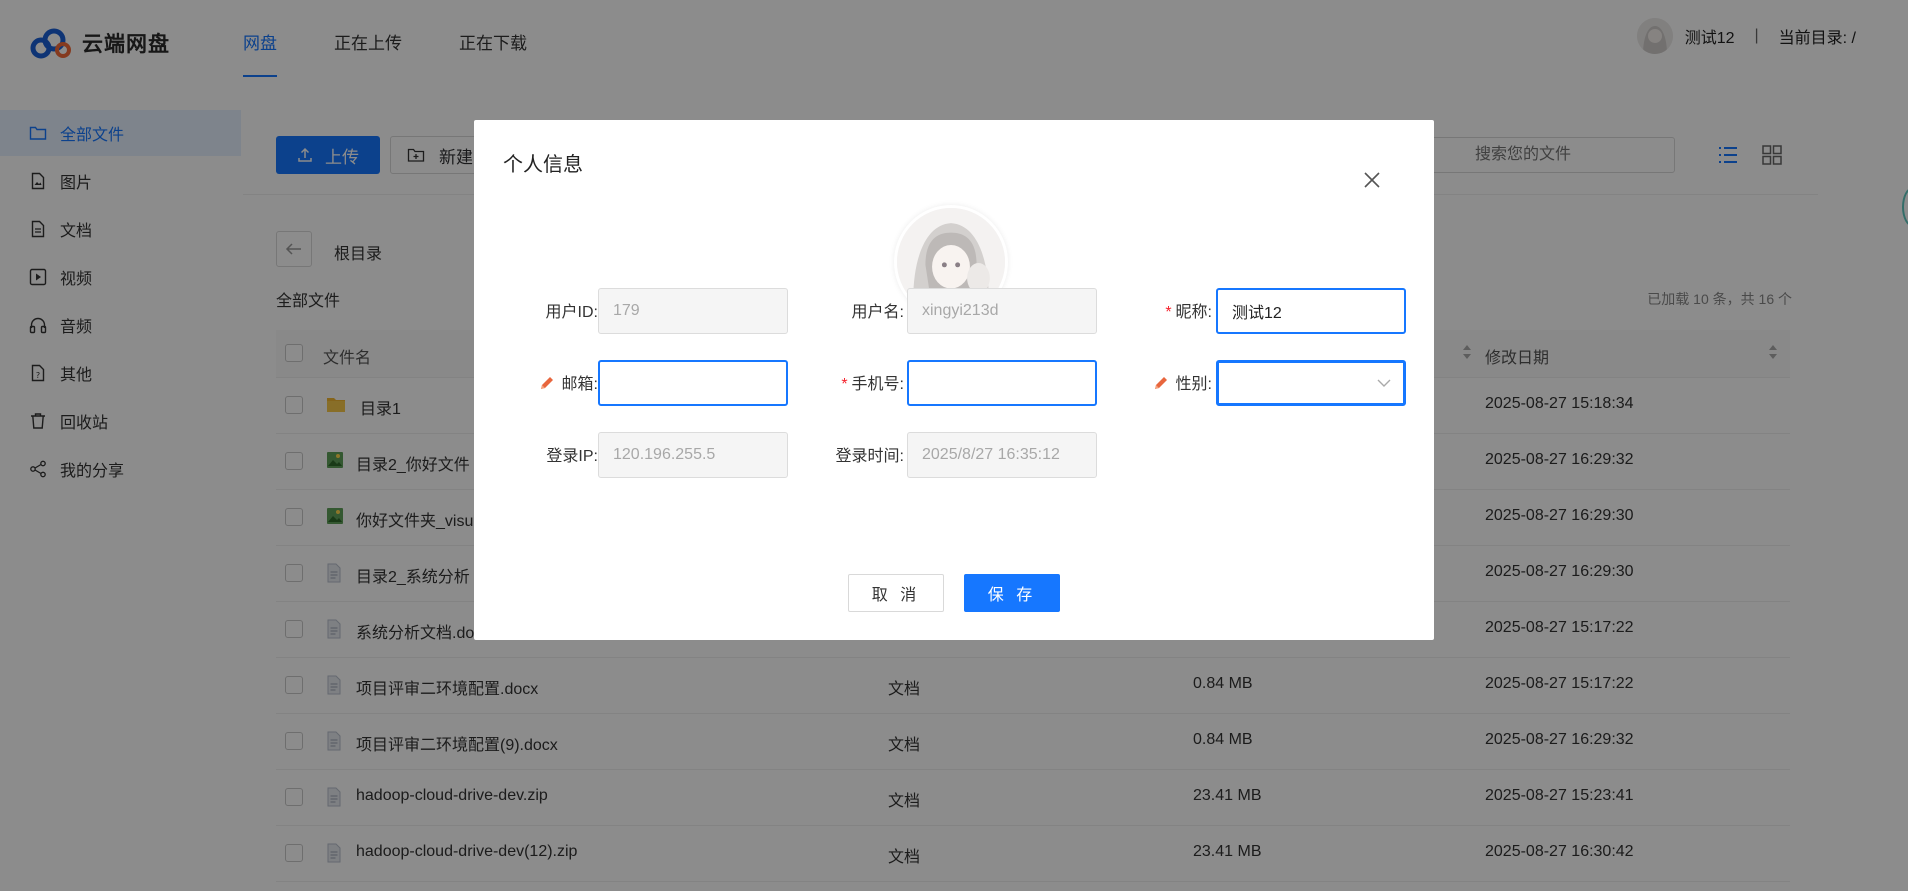  Describe the element at coordinates (1384, 383) in the screenshot. I see `chevron-down-icon` at that location.